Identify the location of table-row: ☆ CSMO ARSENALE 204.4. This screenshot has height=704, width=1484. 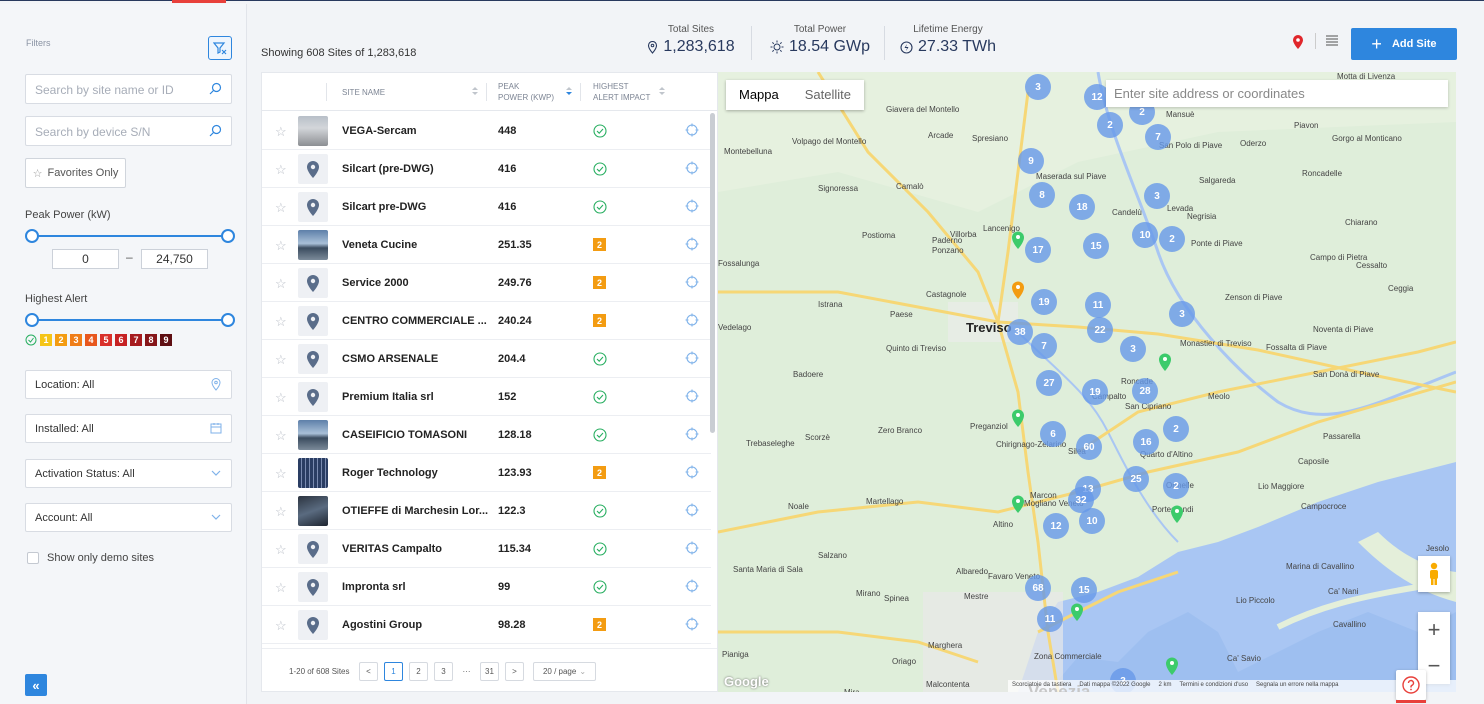
(486, 359).